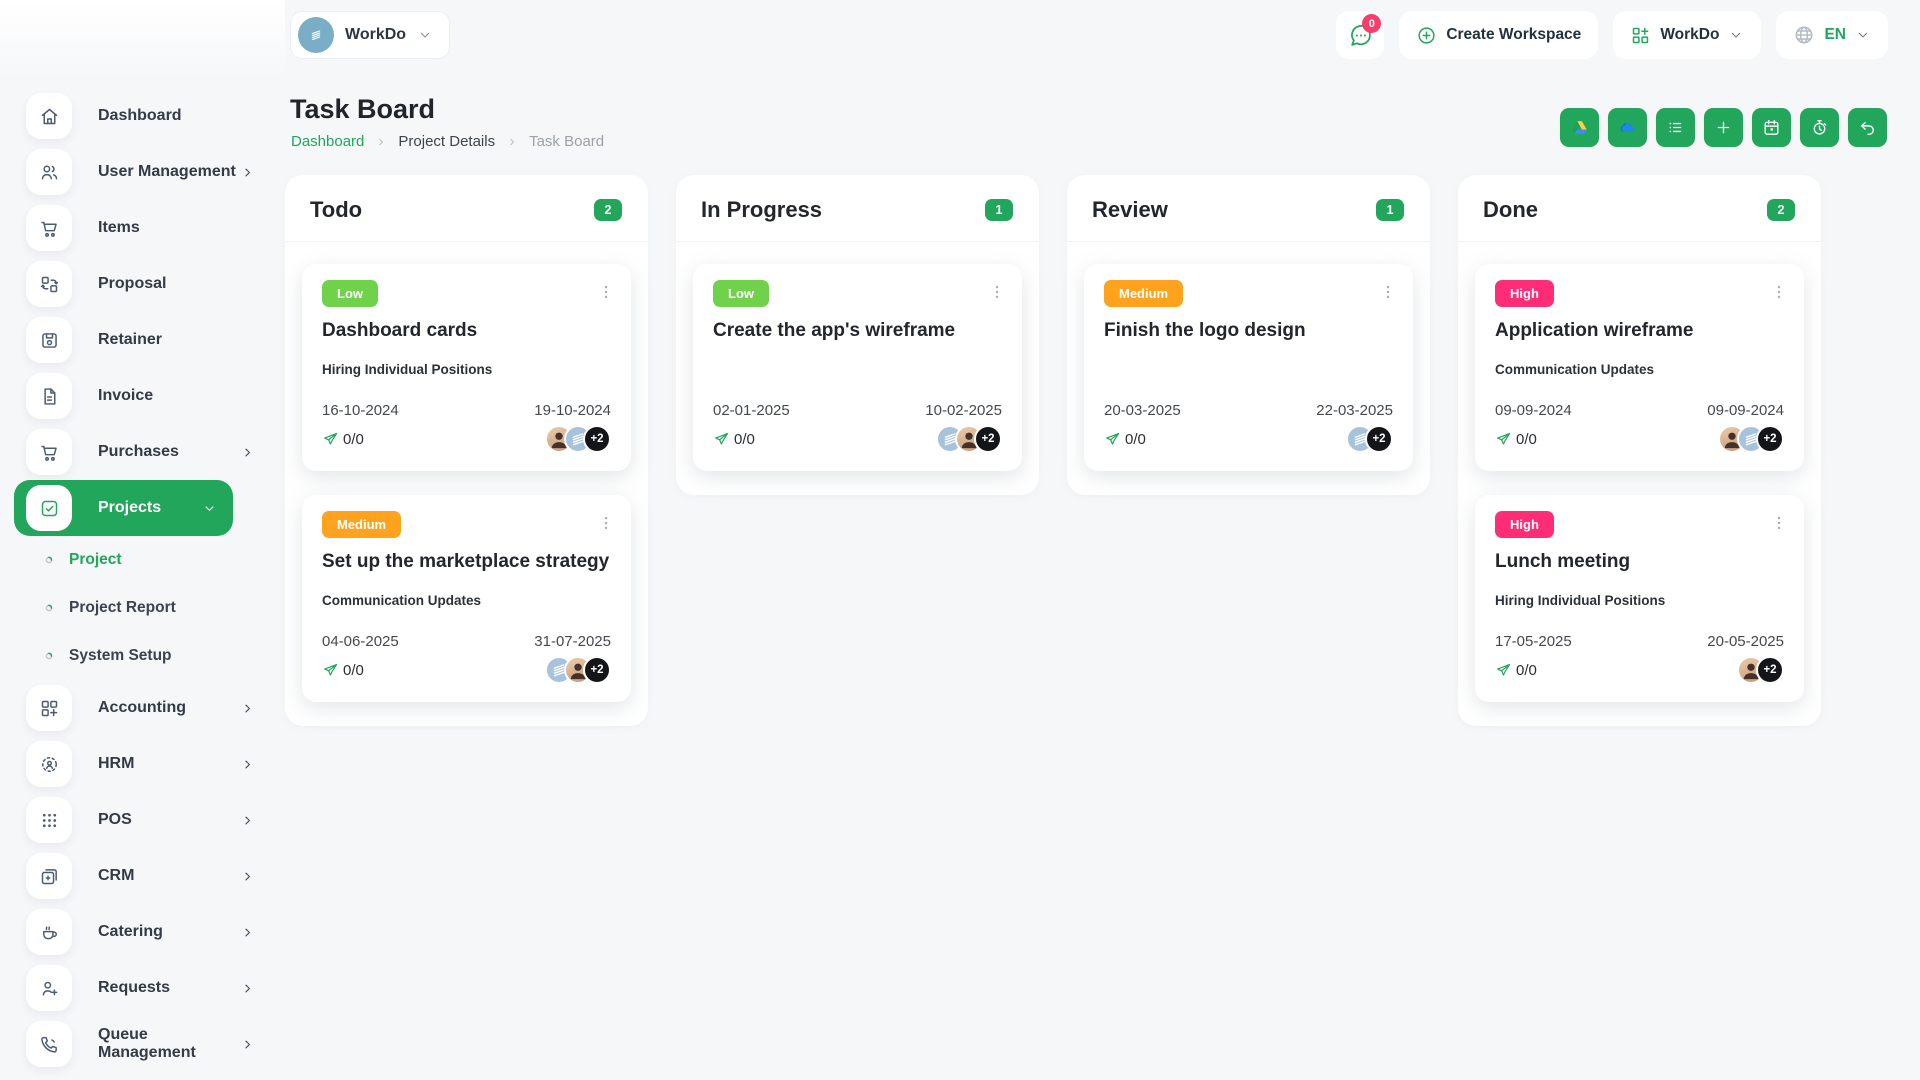  Describe the element at coordinates (1503, 439) in the screenshot. I see `send-icon` at that location.